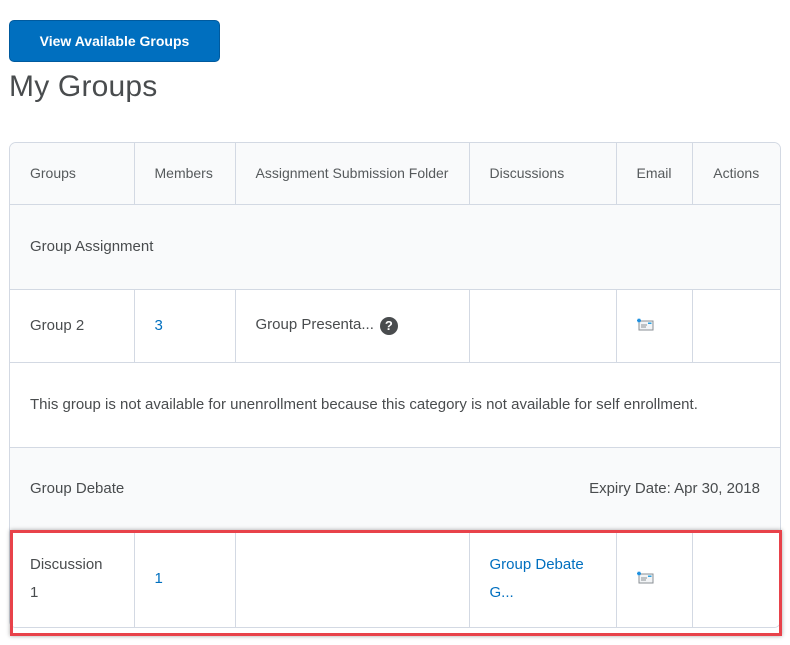 The width and height of the screenshot is (790, 645). I want to click on category-name: Group Debate, so click(77, 488).